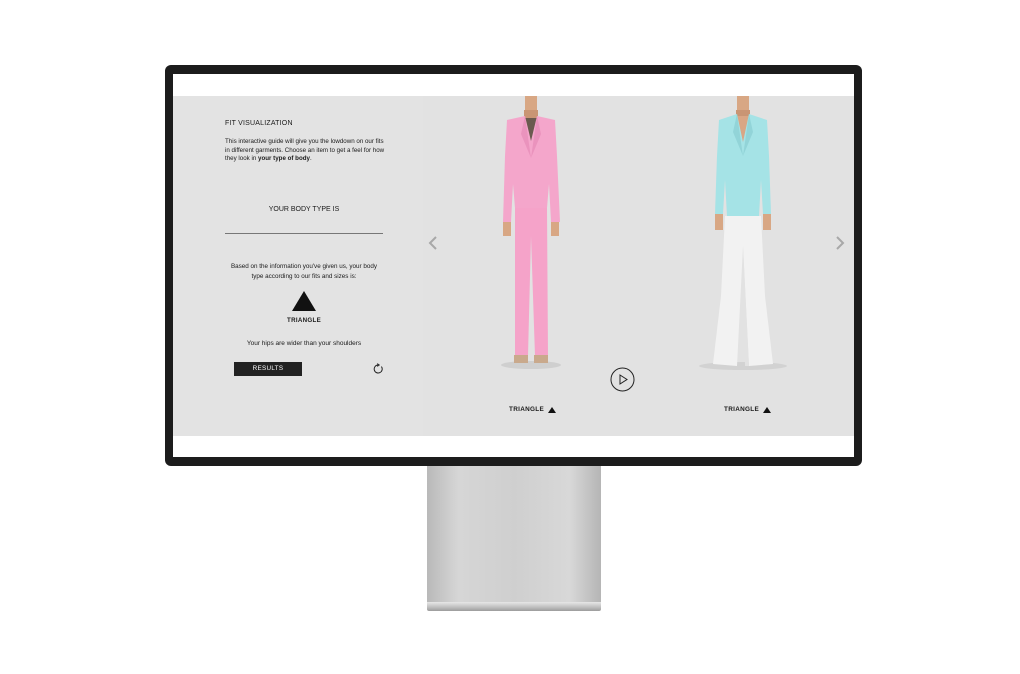  What do you see at coordinates (514, 606) in the screenshot?
I see `monitor-stand-base` at bounding box center [514, 606].